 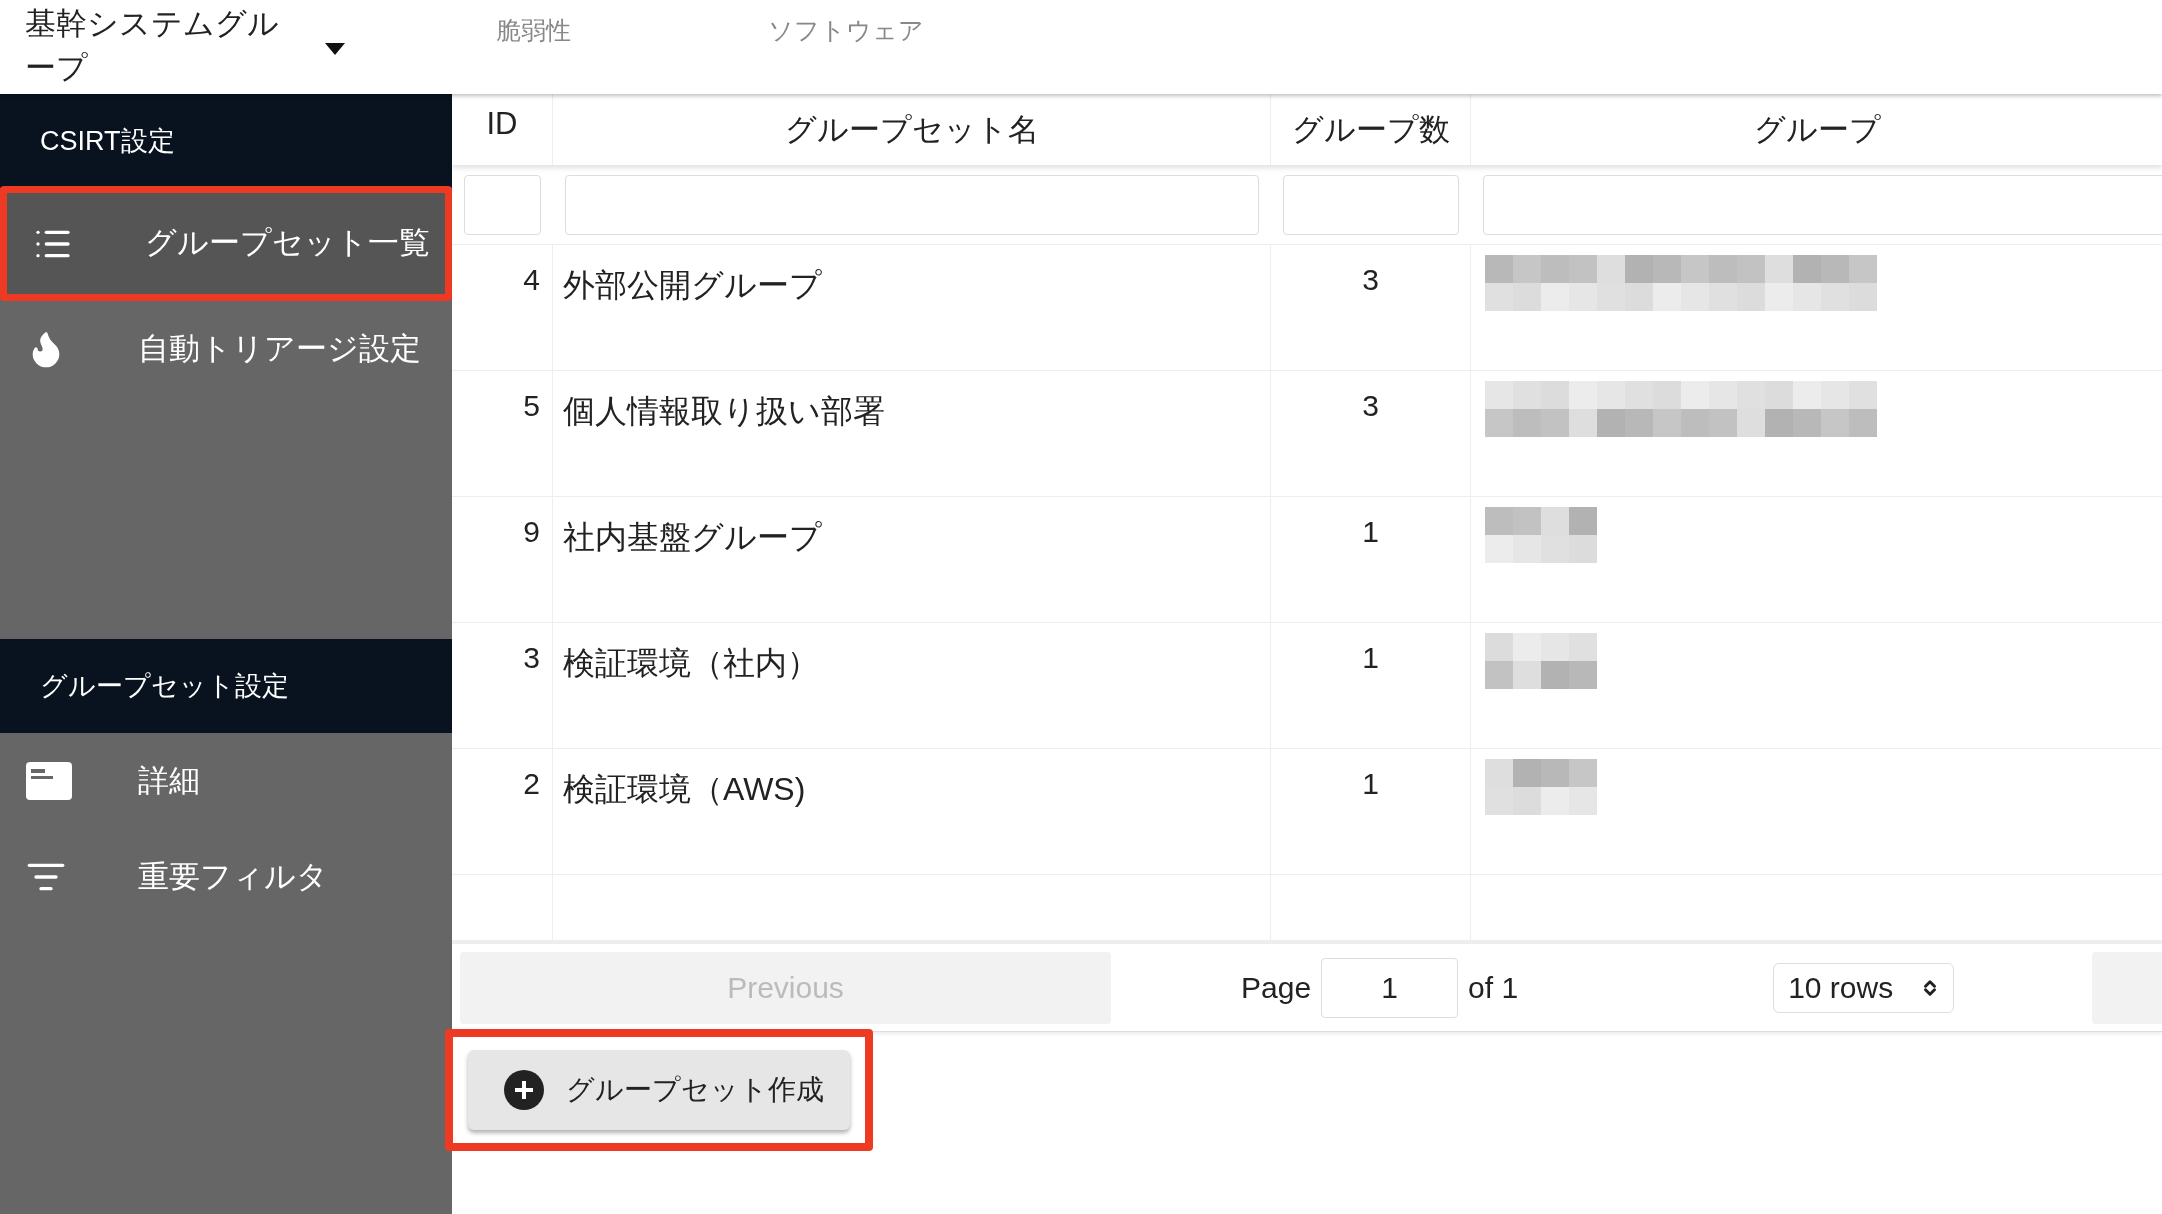 I want to click on column-header: ID, so click(x=502, y=124).